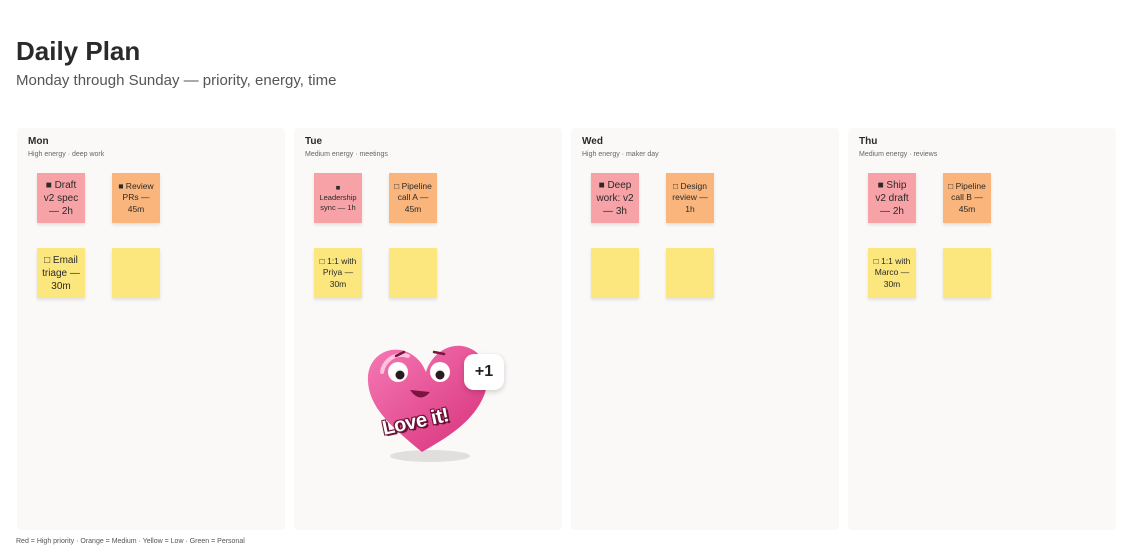 The height and width of the screenshot is (558, 1123). Describe the element at coordinates (592, 141) in the screenshot. I see `column-title: Wed` at that location.